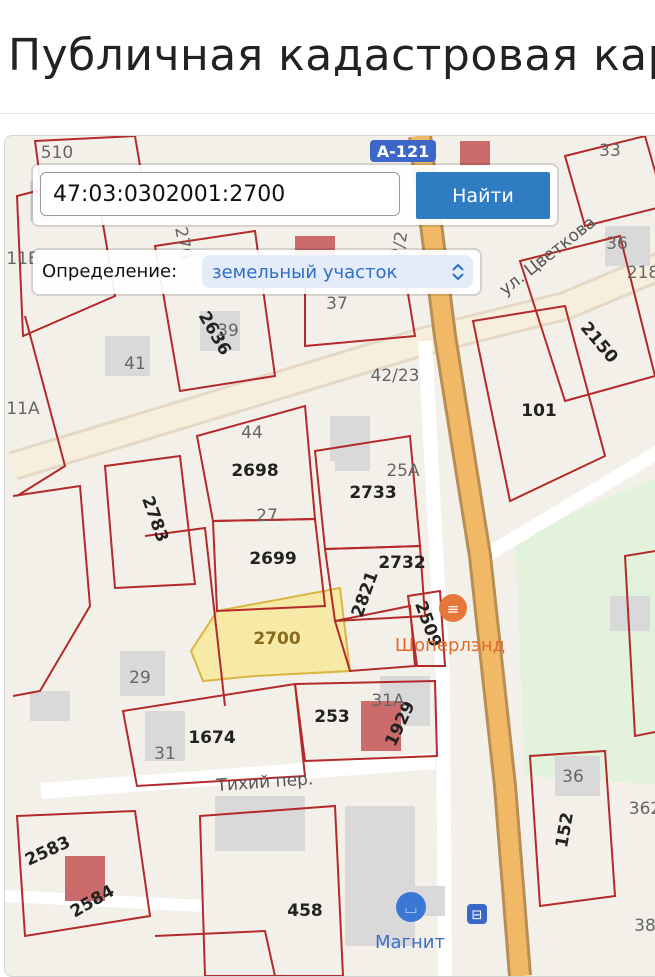  What do you see at coordinates (599, 342) in the screenshot?
I see `parcel-label: 2150` at bounding box center [599, 342].